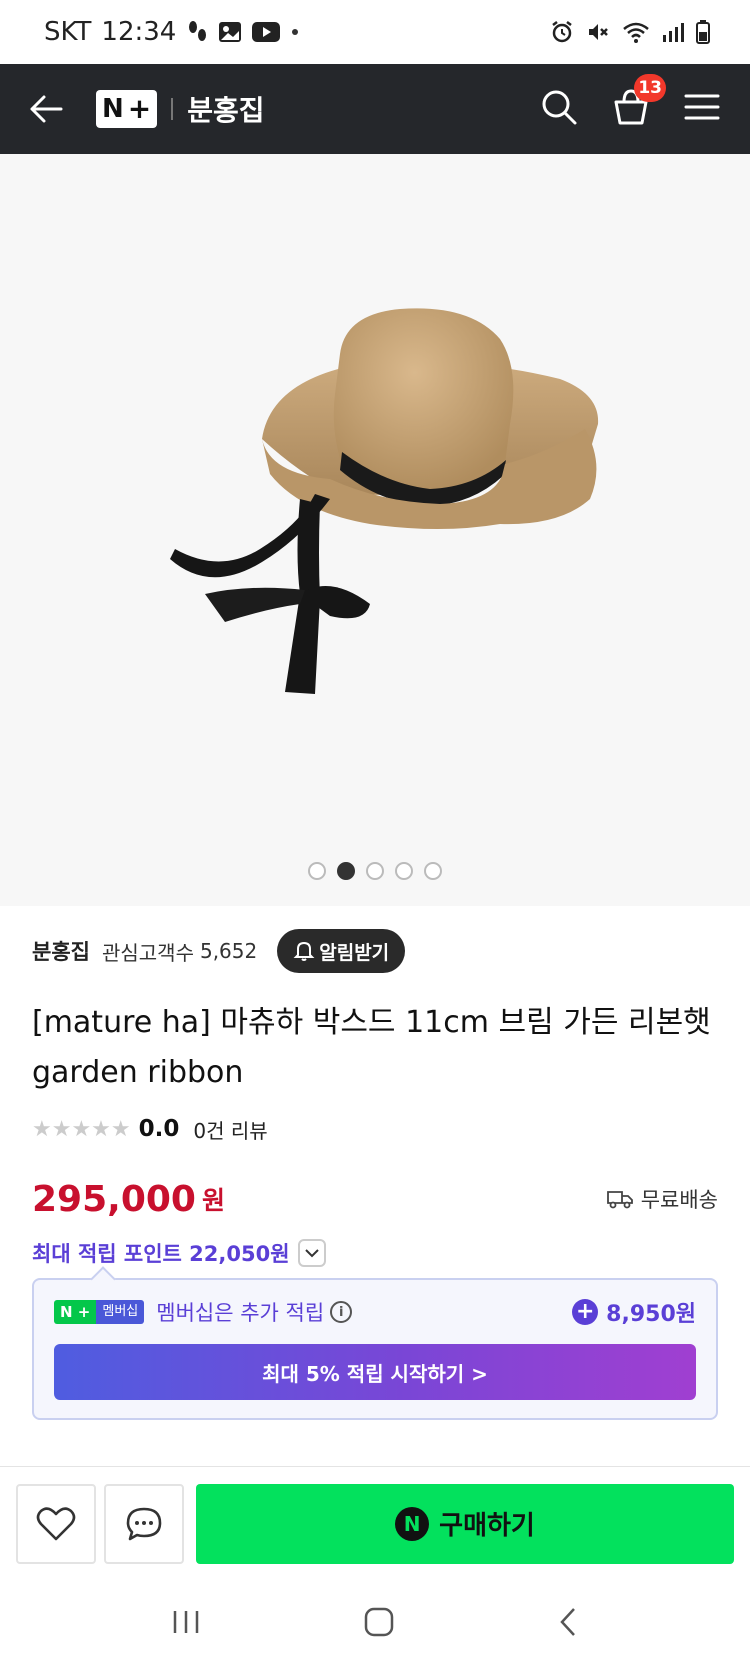 The height and width of the screenshot is (1667, 750). What do you see at coordinates (562, 32) in the screenshot?
I see `alarm-icon` at bounding box center [562, 32].